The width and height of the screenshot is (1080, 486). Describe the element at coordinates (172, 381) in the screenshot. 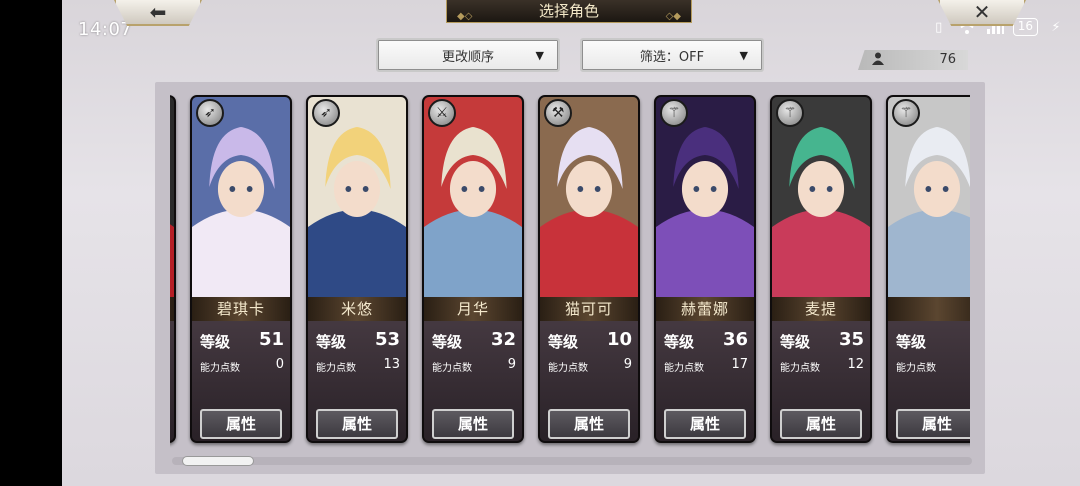

I see `character-stats: 等级 53 能力点数 11 属性` at that location.